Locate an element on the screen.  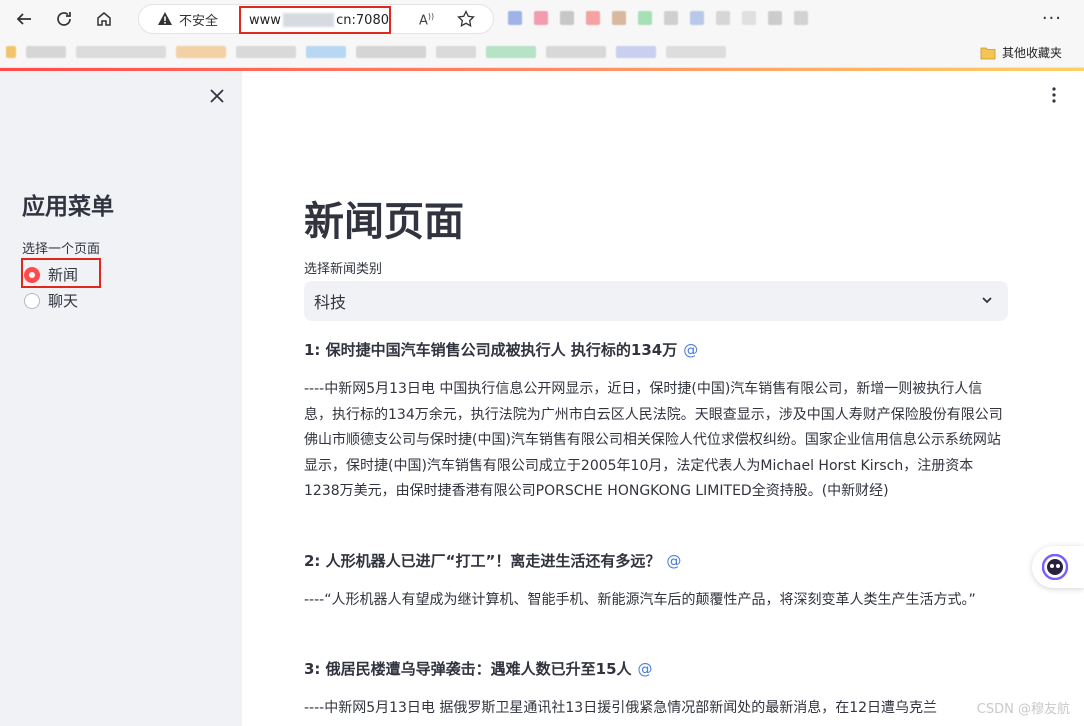
url-redacted is located at coordinates (308, 20).